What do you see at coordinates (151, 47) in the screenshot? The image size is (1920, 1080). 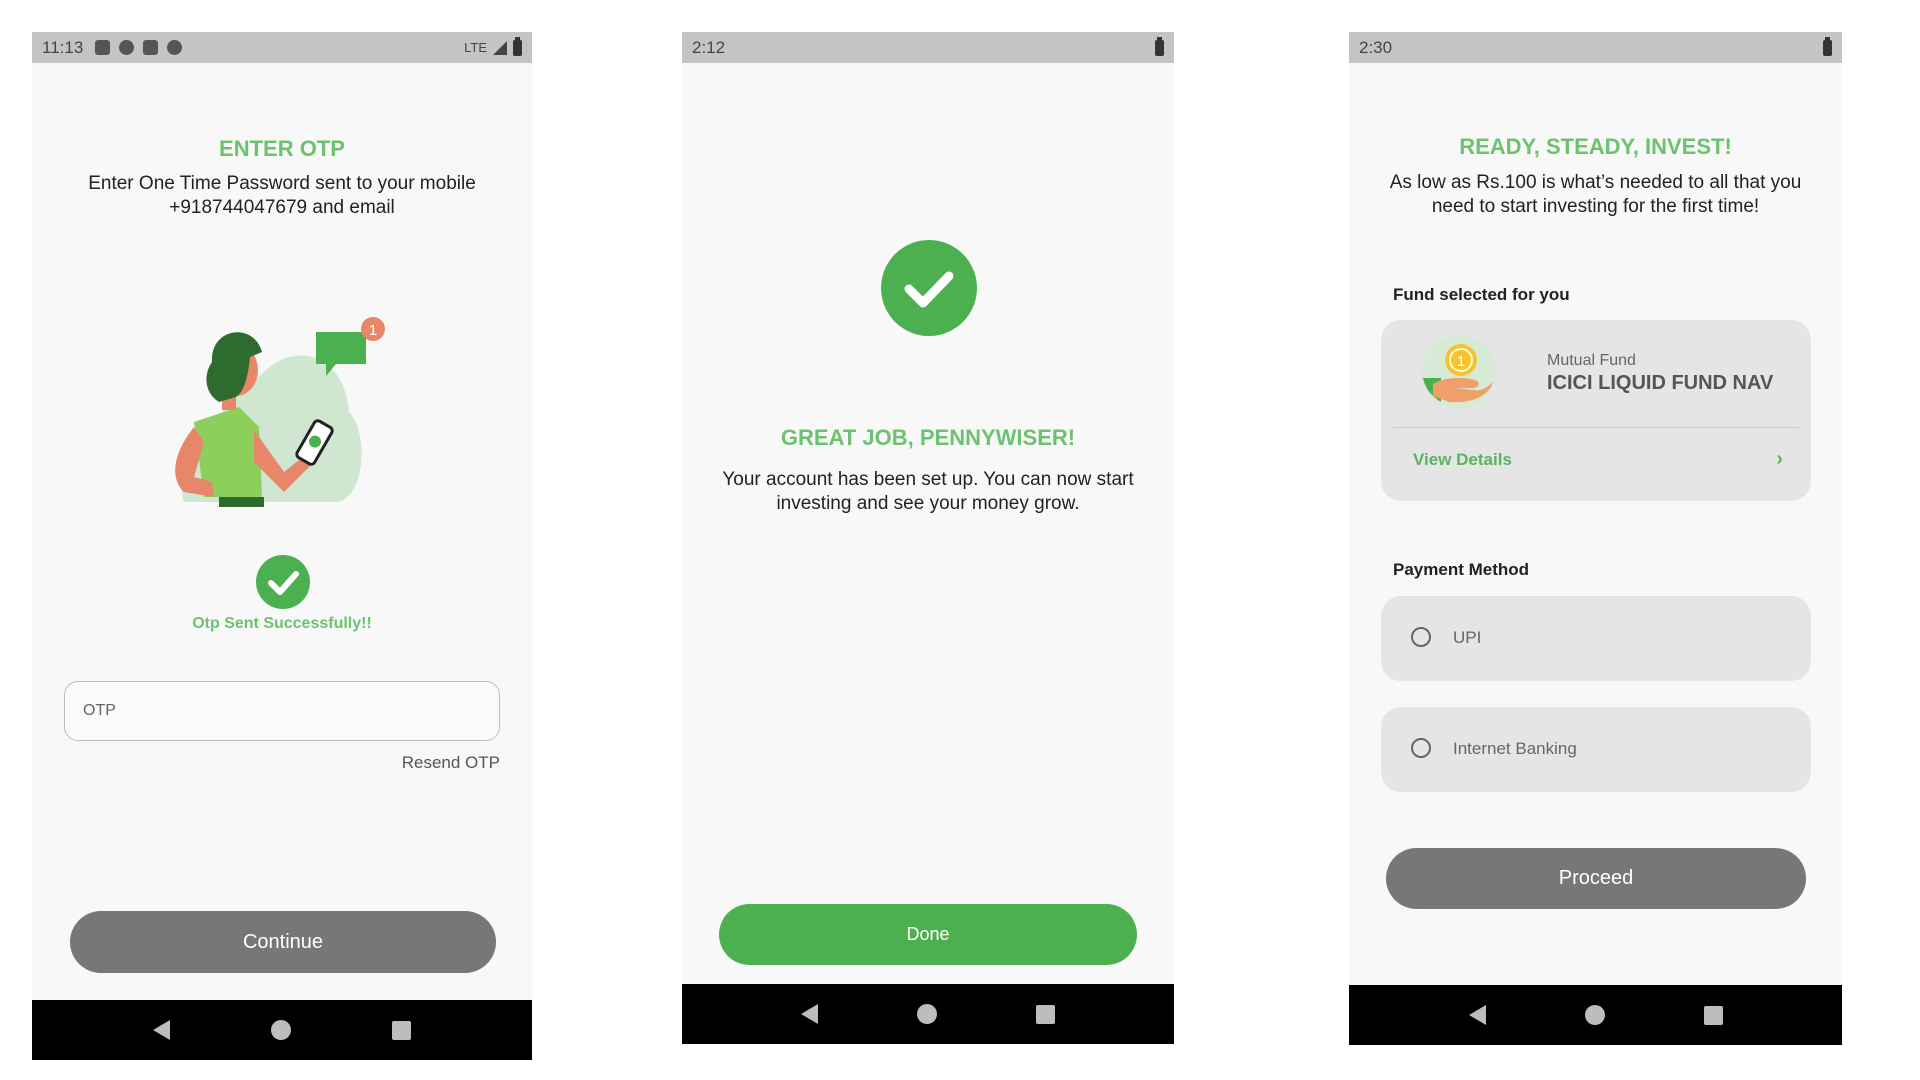 I see `sd-card-icon` at bounding box center [151, 47].